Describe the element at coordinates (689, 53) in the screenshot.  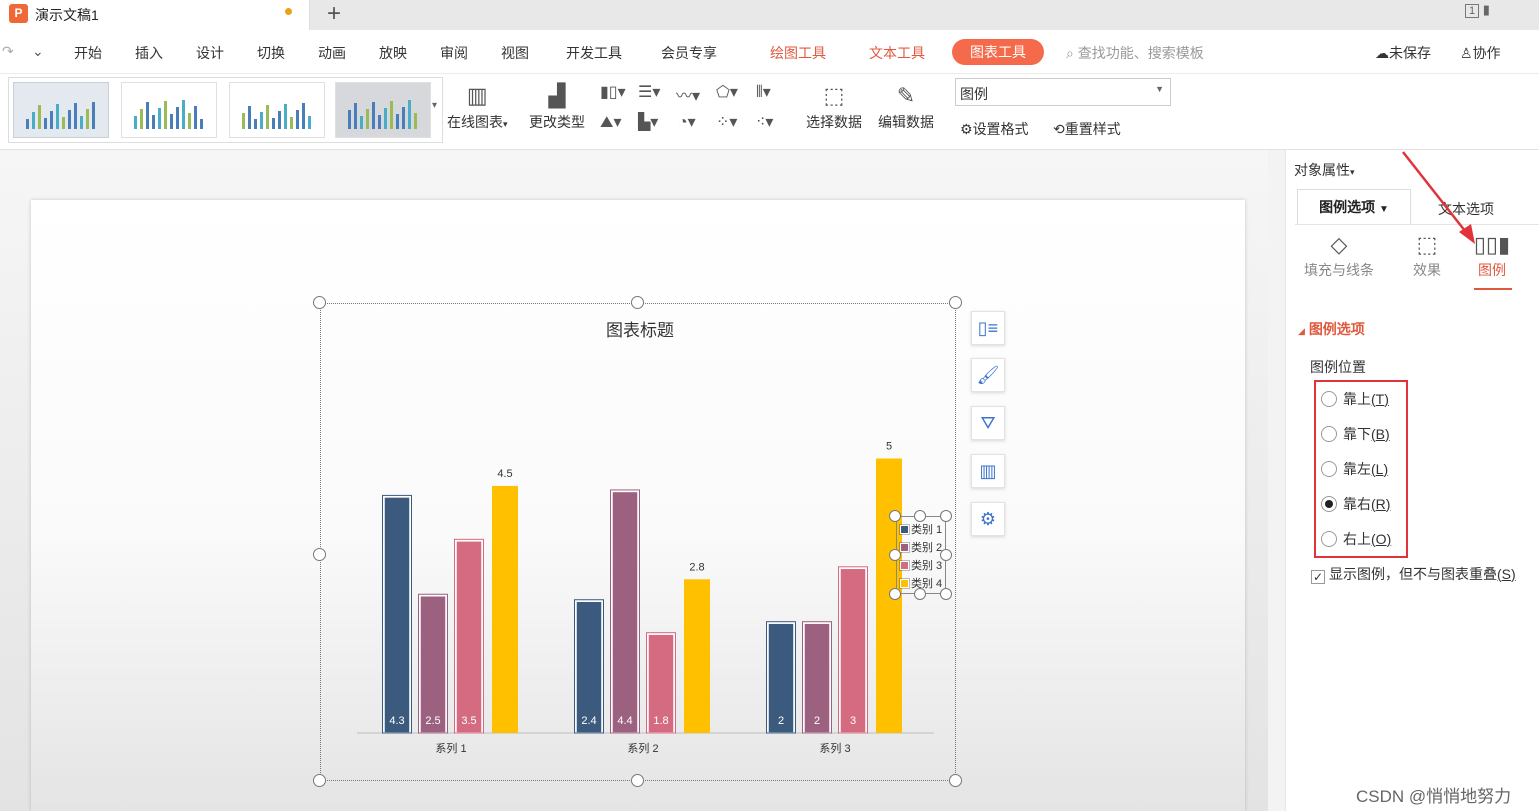
I see `menu-member: 会员专享` at that location.